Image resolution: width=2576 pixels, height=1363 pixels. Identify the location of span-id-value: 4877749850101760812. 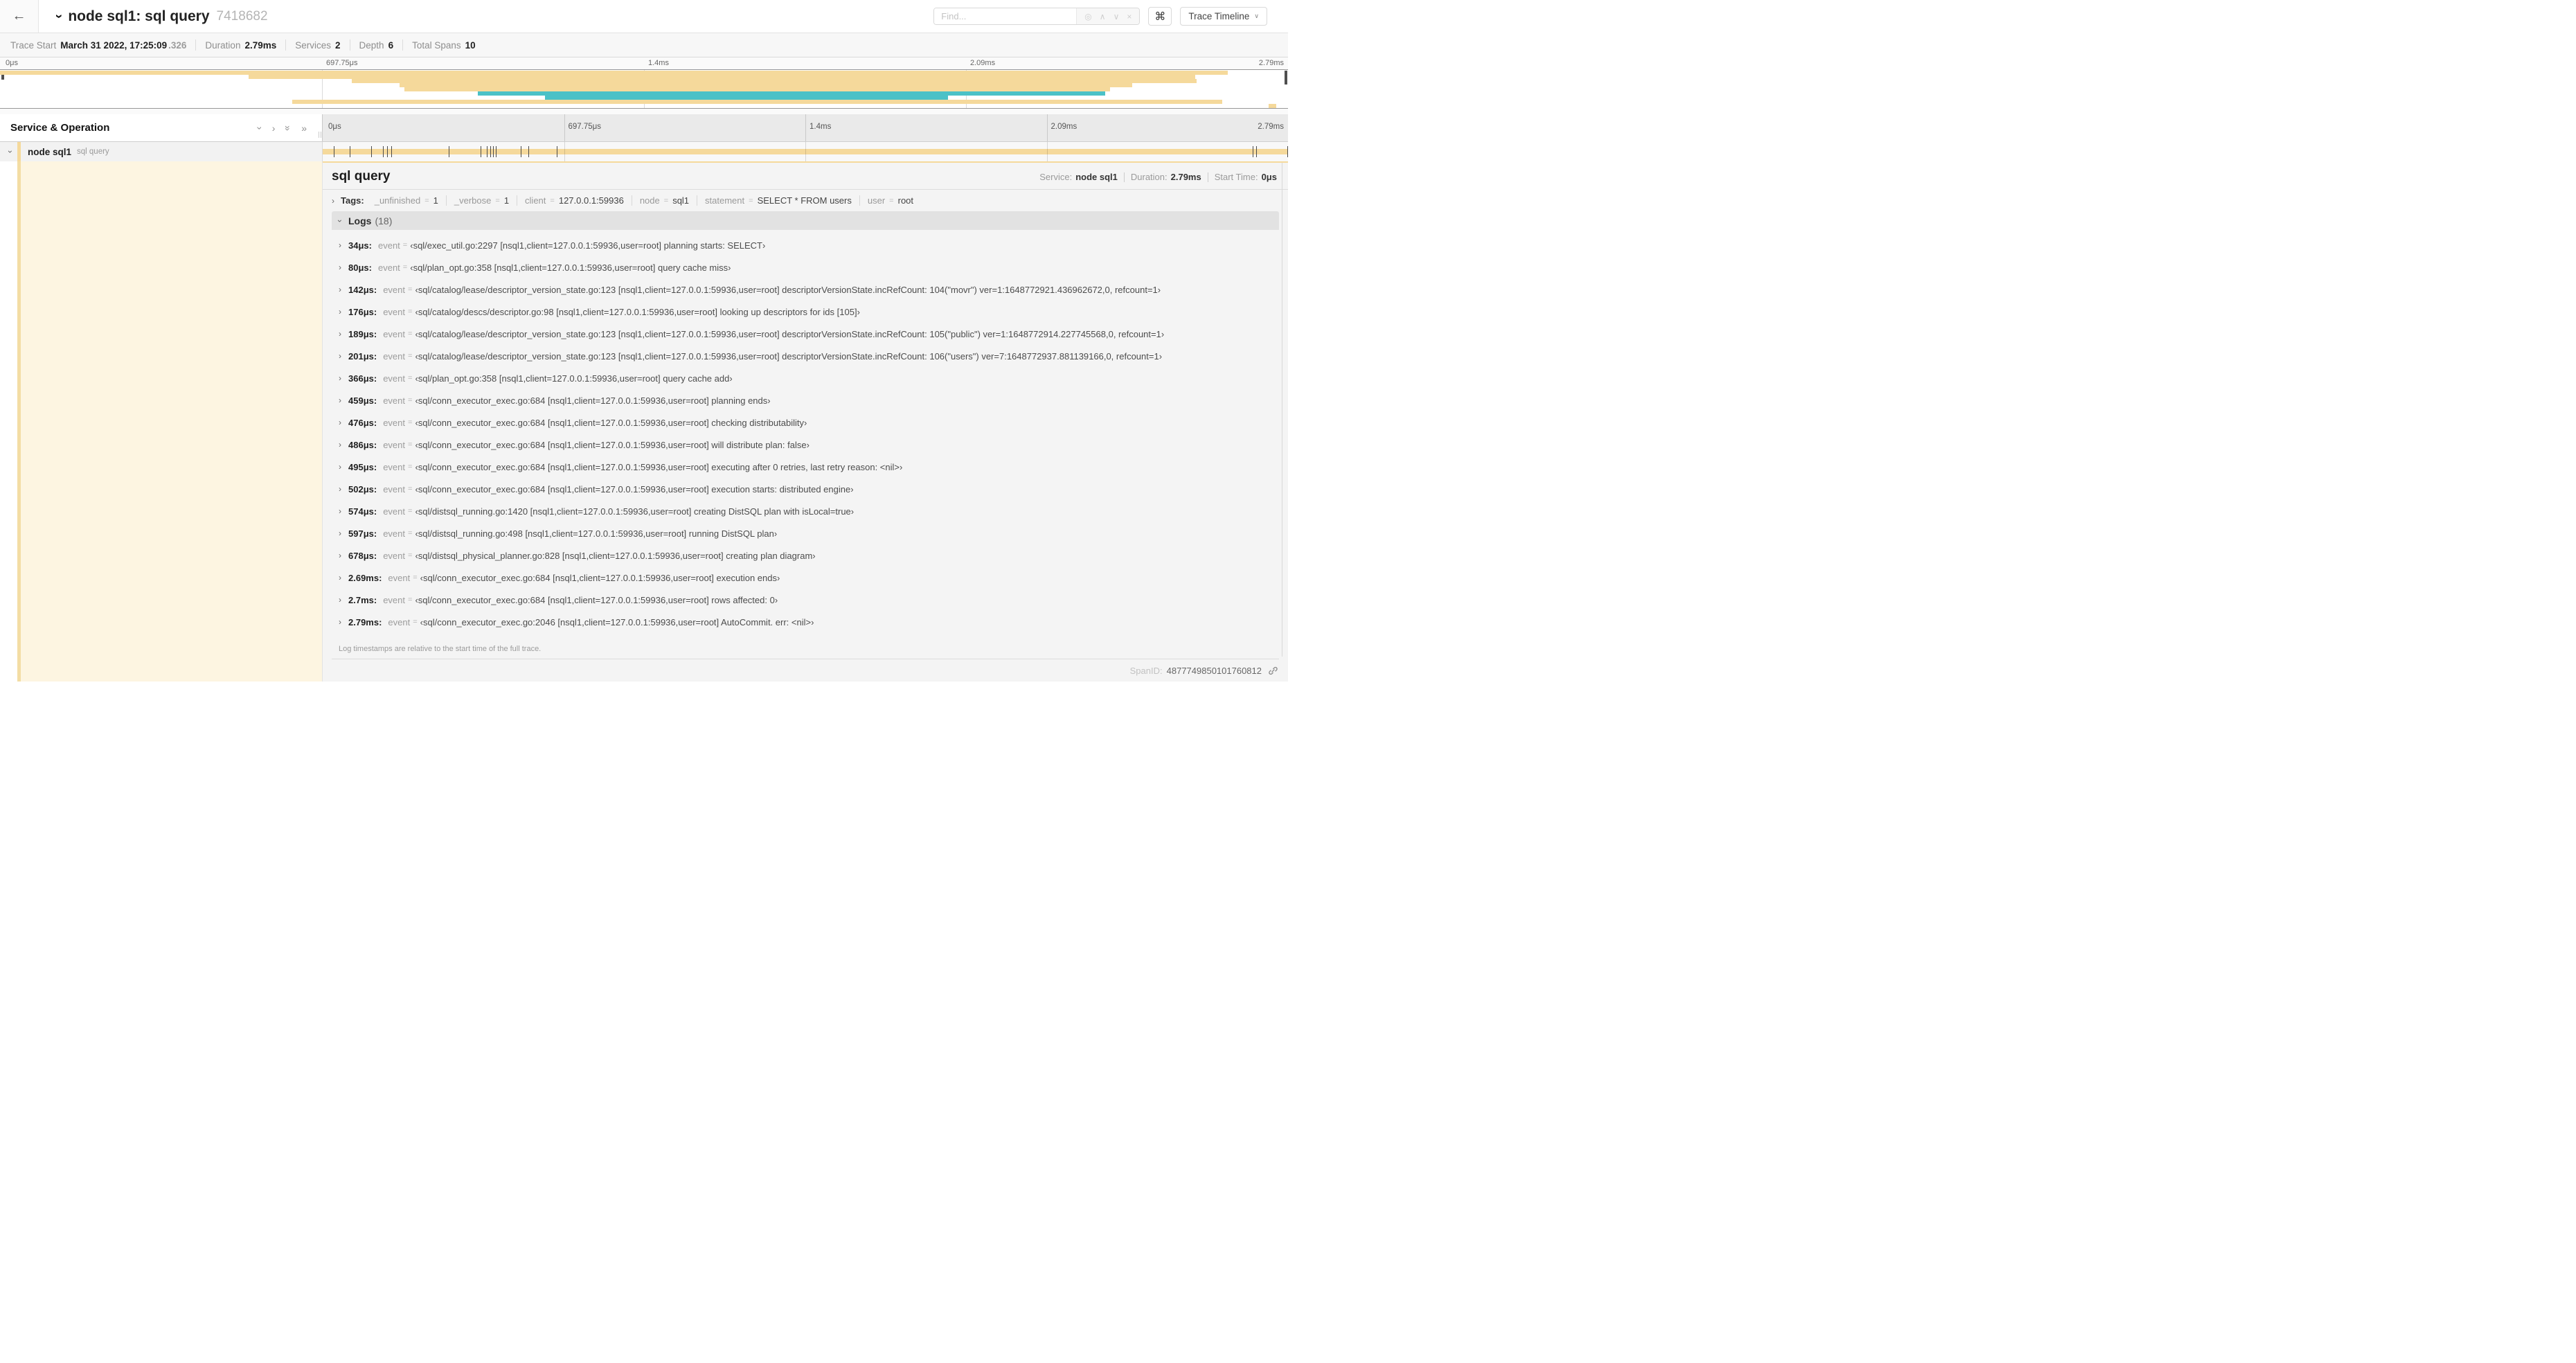
(1214, 670).